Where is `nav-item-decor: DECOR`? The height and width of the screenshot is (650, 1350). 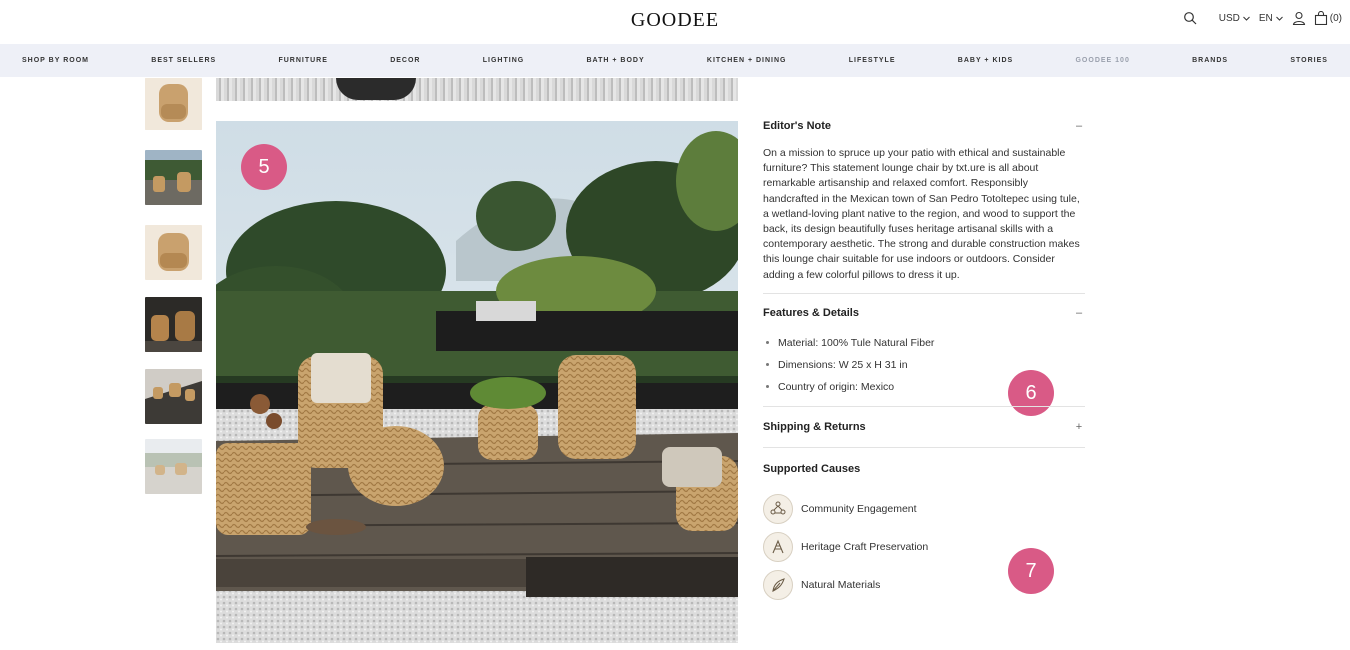
nav-item-decor: DECOR is located at coordinates (405, 60).